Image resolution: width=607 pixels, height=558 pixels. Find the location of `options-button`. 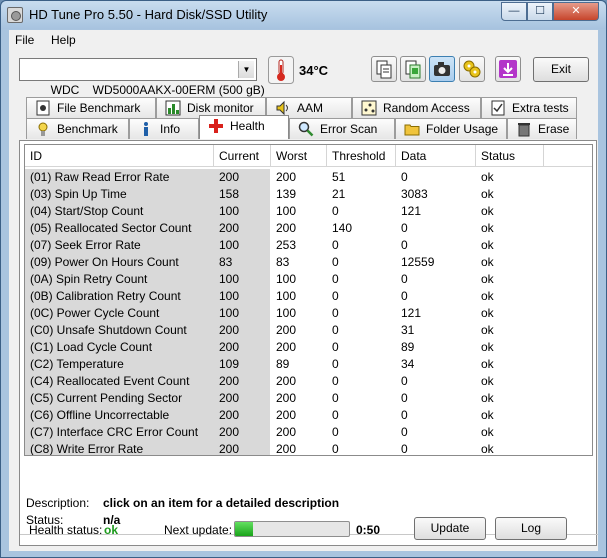

options-button is located at coordinates (472, 69).